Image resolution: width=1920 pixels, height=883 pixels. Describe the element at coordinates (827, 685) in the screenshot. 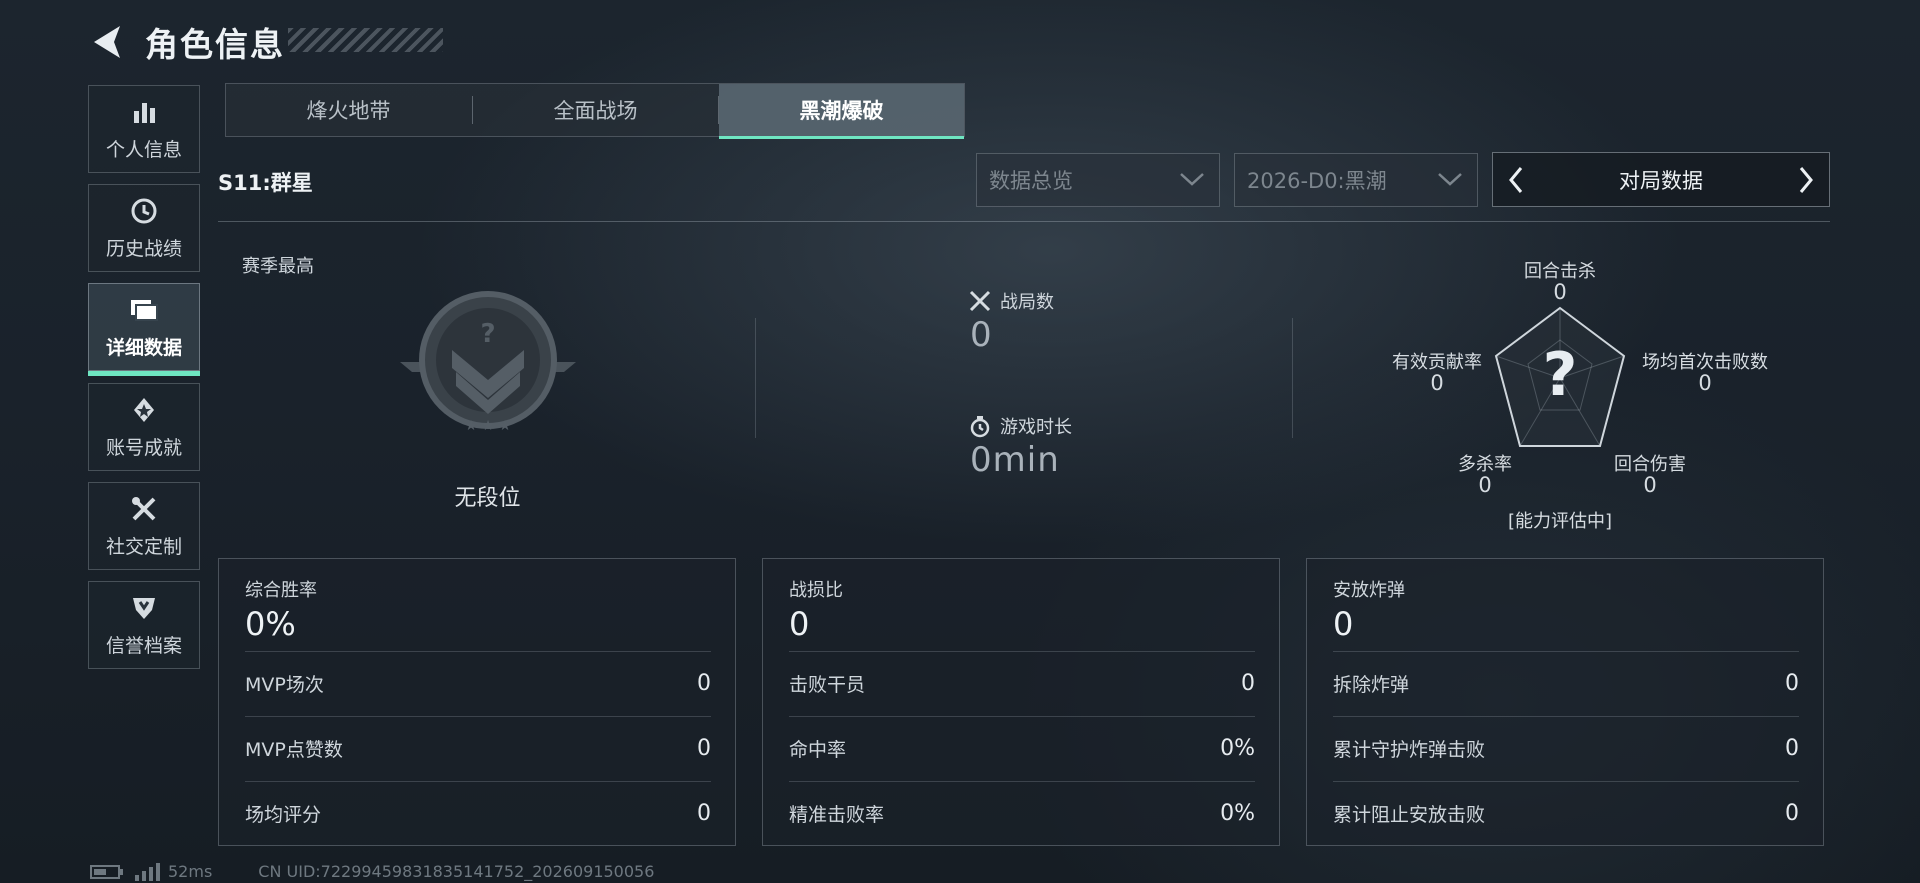

I see `stat-label: 击败干员` at that location.